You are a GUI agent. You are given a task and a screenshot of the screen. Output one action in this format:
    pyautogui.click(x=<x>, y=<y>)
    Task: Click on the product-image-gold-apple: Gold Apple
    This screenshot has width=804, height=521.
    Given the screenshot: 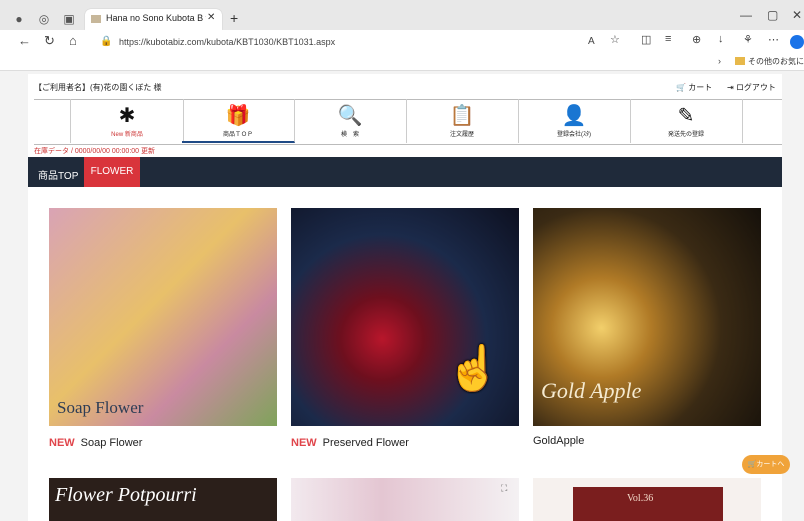 What is the action you would take?
    pyautogui.click(x=647, y=317)
    